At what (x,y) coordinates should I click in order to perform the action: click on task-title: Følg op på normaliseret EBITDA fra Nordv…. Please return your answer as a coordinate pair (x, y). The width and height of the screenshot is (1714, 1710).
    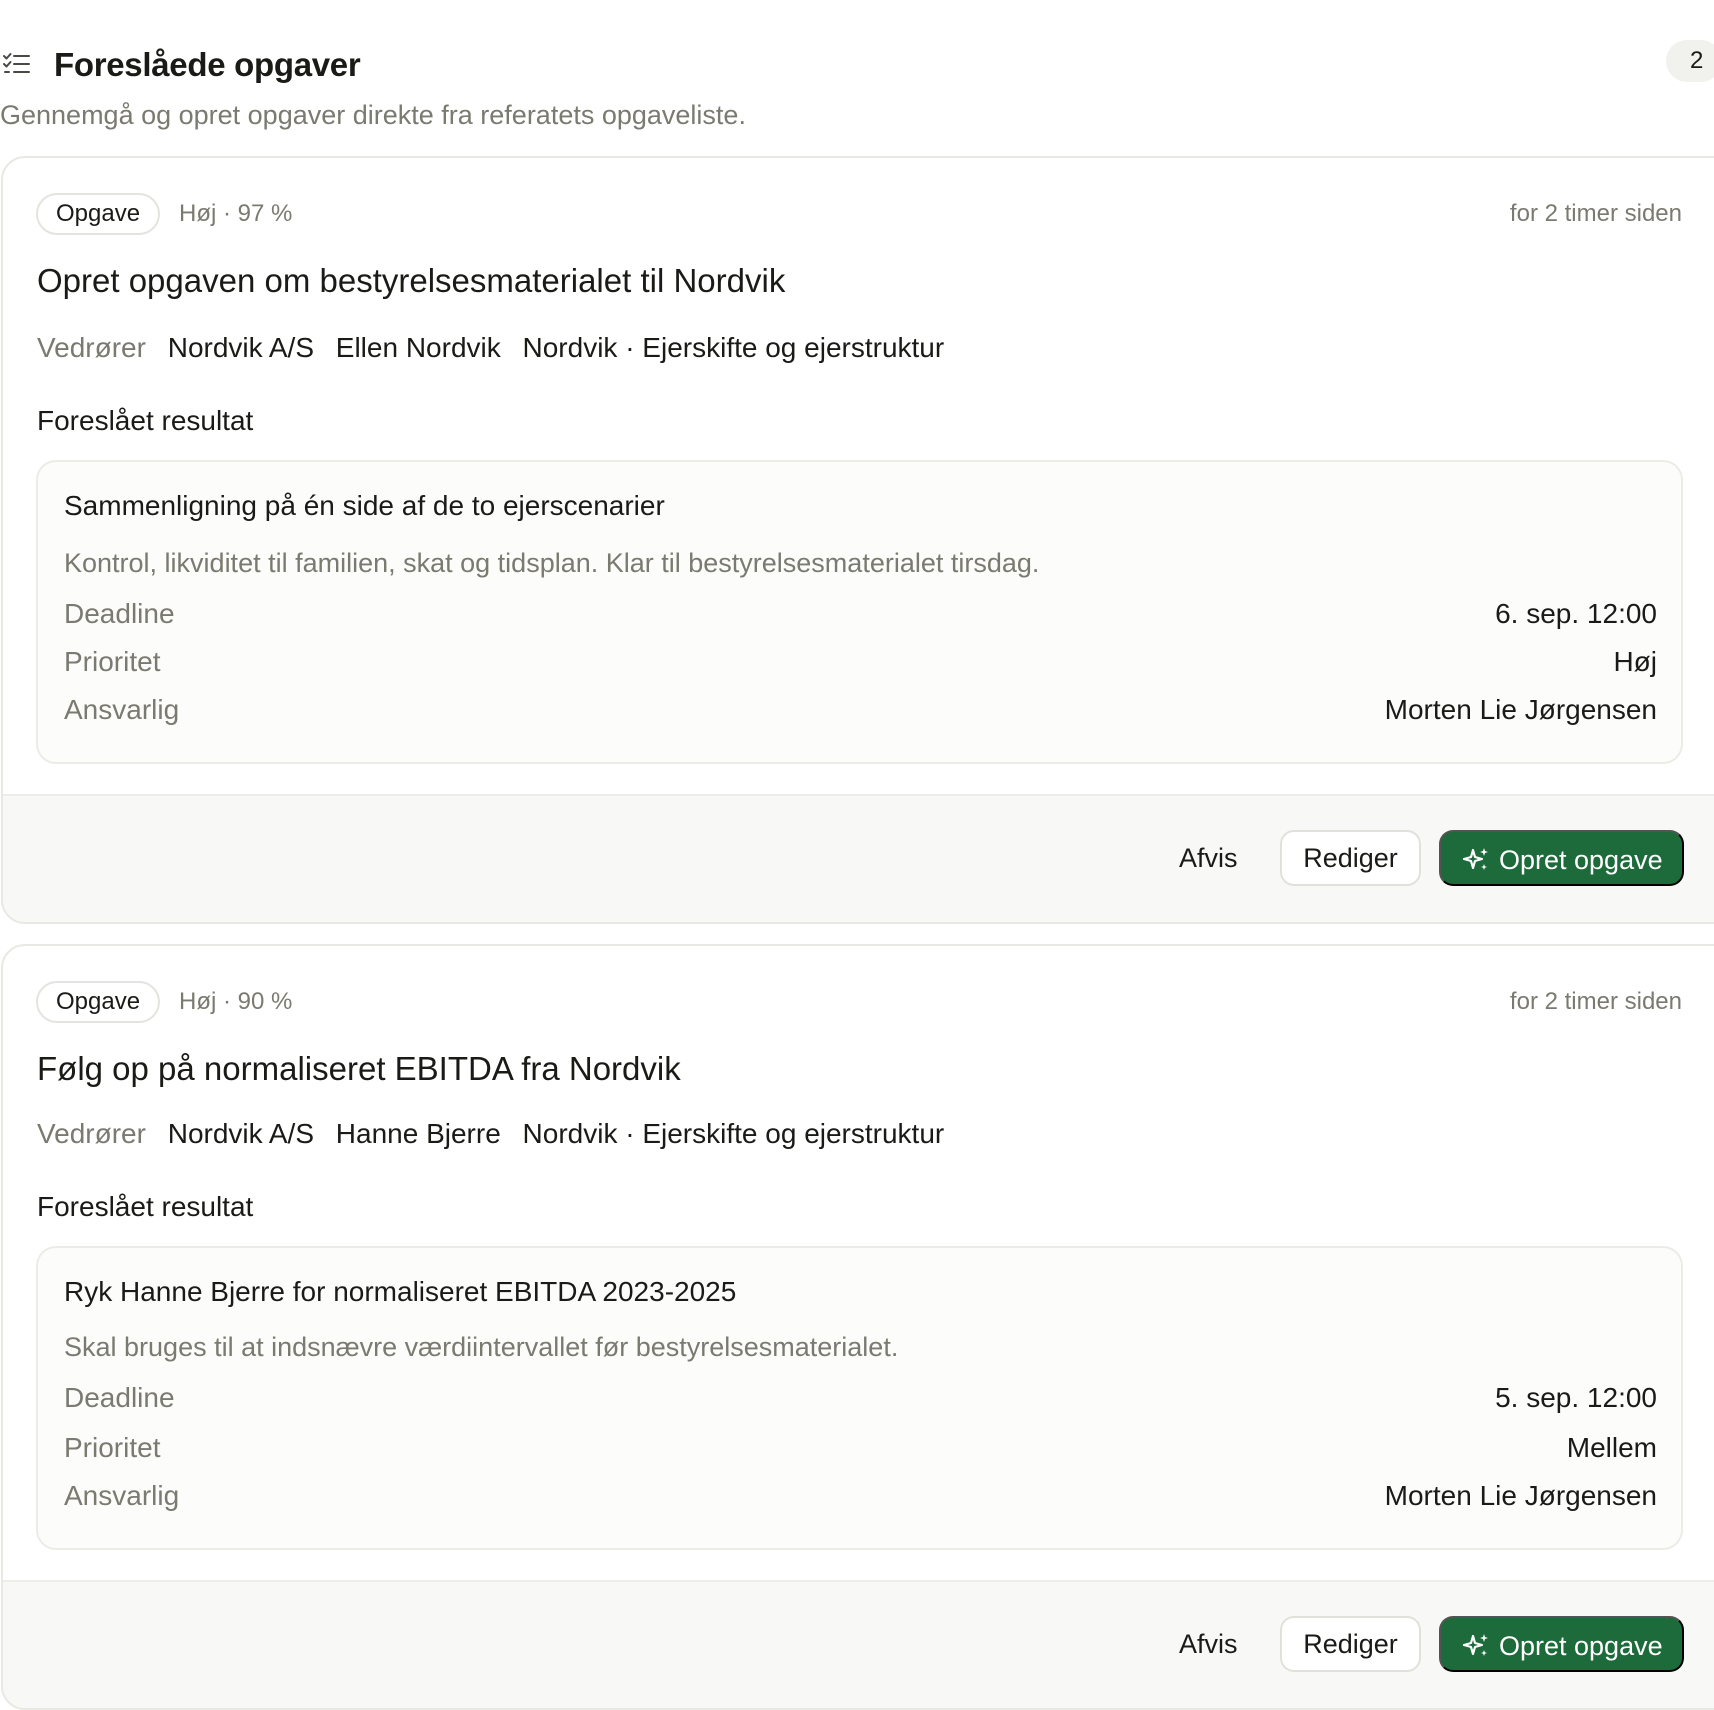
    Looking at the image, I should click on (359, 1068).